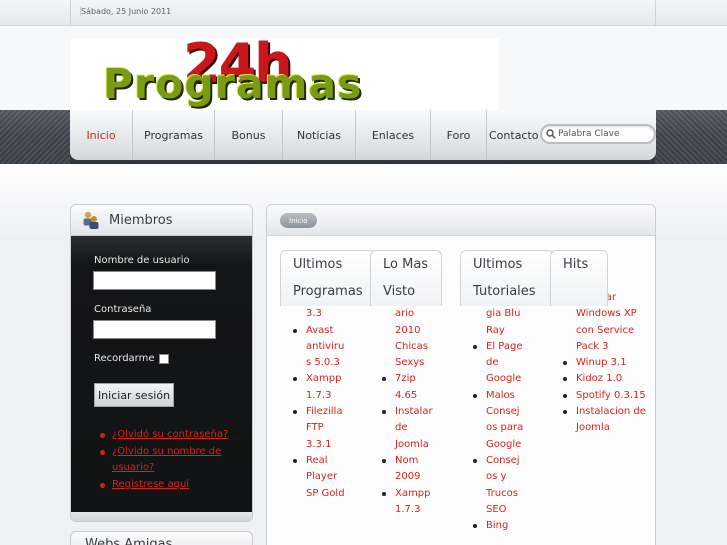 The width and height of the screenshot is (727, 545). What do you see at coordinates (599, 378) in the screenshot?
I see `item-link: Kidoz 1.0` at bounding box center [599, 378].